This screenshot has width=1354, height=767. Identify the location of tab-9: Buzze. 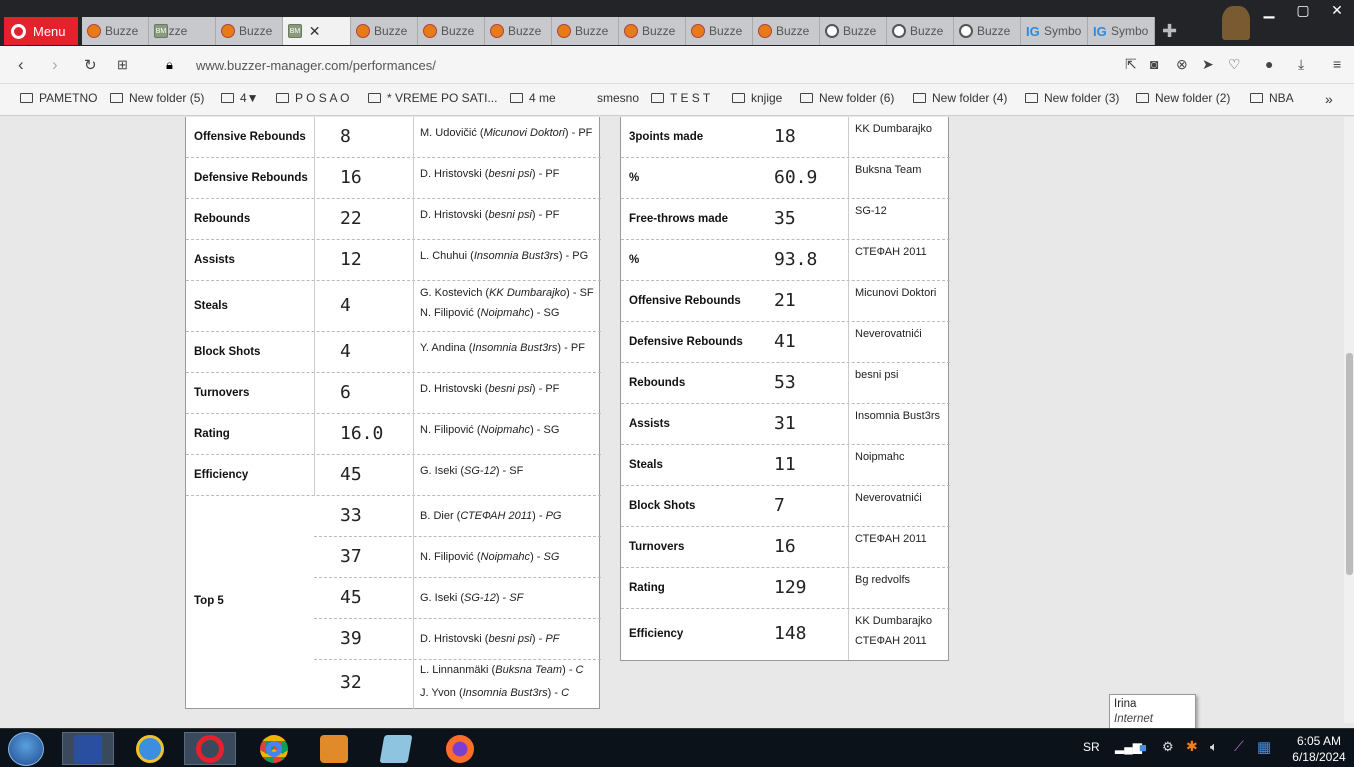
(719, 31).